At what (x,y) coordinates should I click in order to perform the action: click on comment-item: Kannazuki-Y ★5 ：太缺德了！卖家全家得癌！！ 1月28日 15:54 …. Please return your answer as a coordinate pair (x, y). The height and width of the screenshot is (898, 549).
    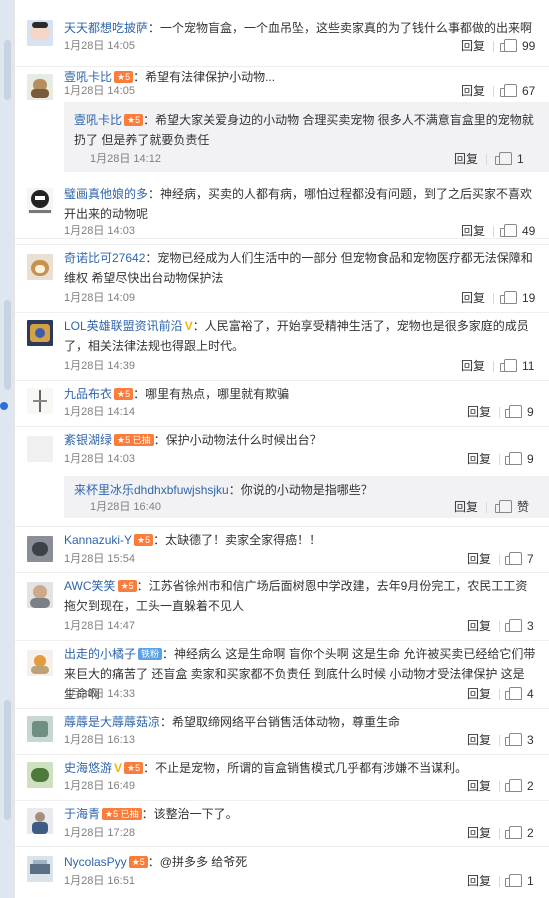
    Looking at the image, I should click on (282, 549).